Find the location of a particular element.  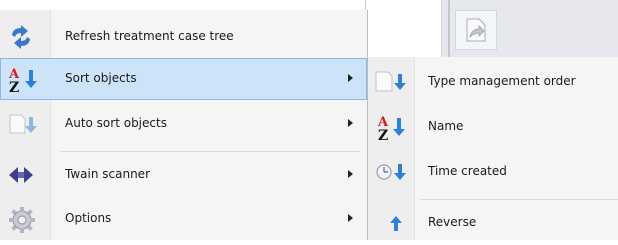

menu-item-label: Sort objects is located at coordinates (101, 78).